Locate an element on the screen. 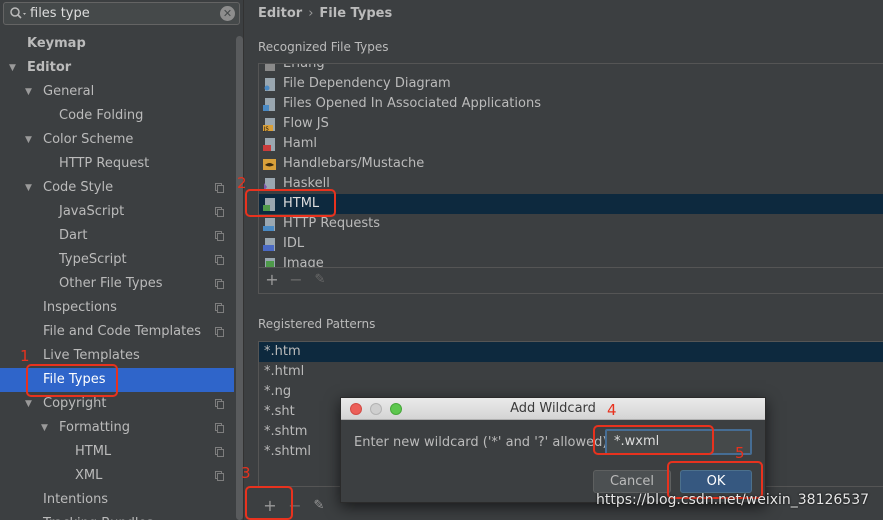 The image size is (883, 520). pattern-item: *.html is located at coordinates (571, 372).